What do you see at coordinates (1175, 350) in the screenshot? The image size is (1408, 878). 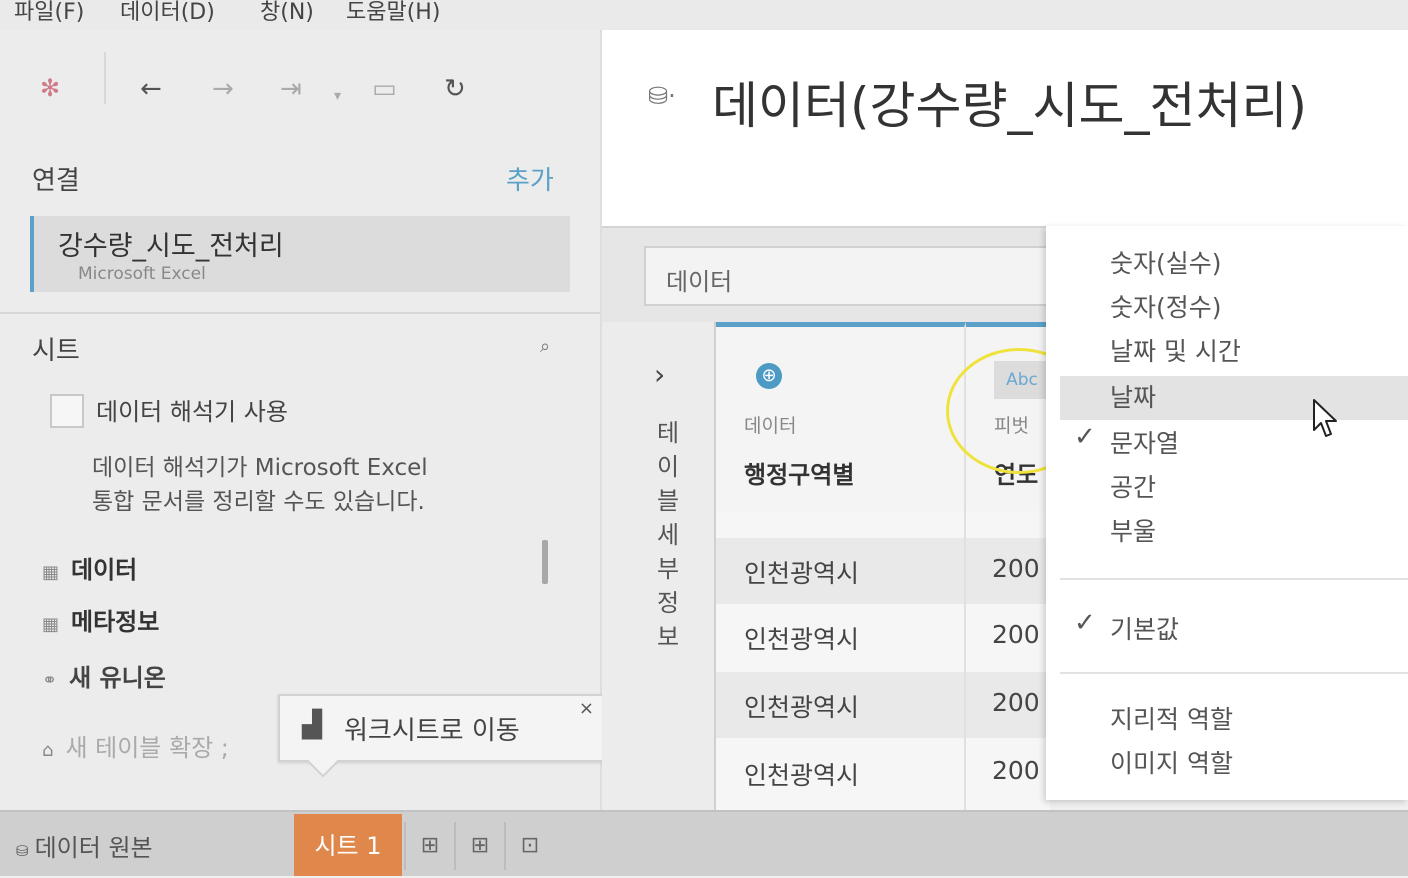 I see `menu-item-datetime: 날짜 및 시간` at bounding box center [1175, 350].